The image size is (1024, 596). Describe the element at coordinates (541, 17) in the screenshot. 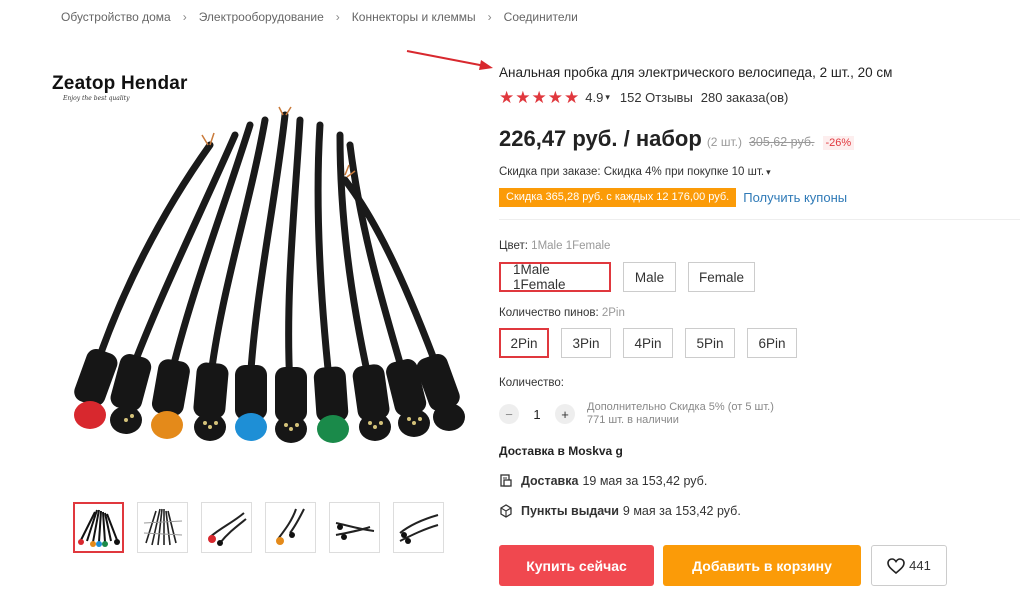

I see `breadcrumb-item-joiners: Соединители` at that location.